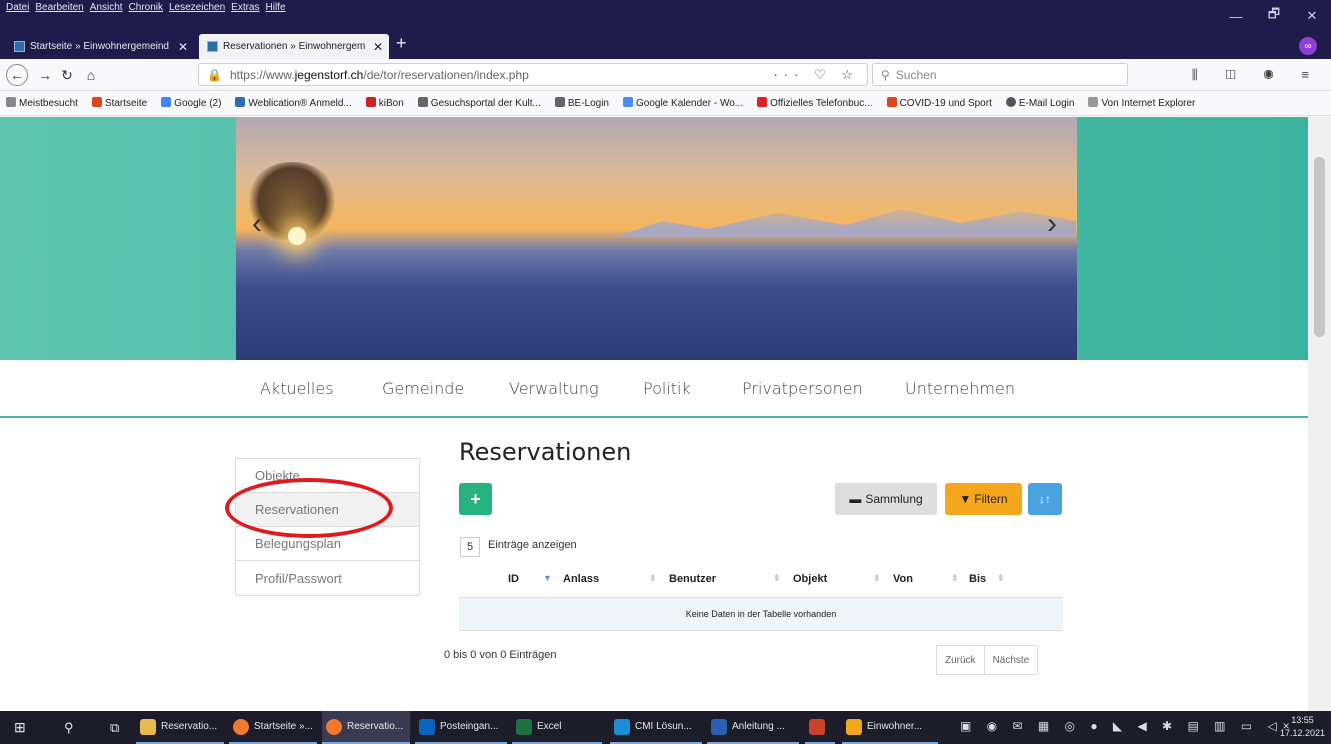  What do you see at coordinates (194, 103) in the screenshot?
I see `bookmark-google: Google (2)` at bounding box center [194, 103].